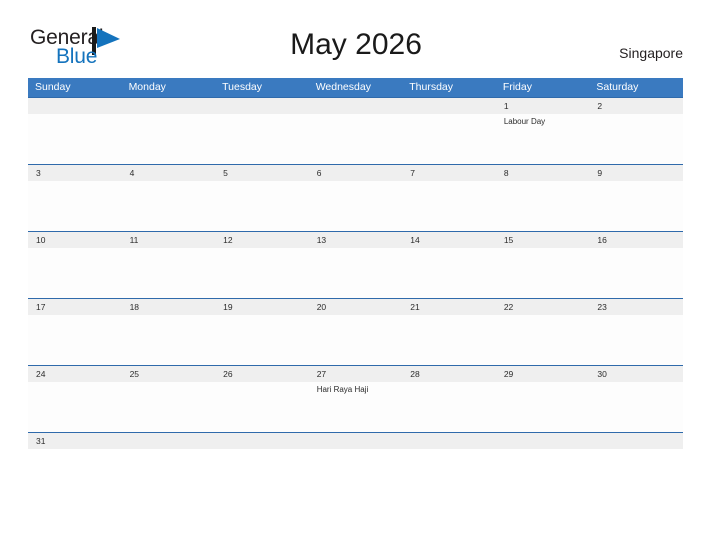 The height and width of the screenshot is (550, 712). I want to click on weekday-header-tuesday: Tuesday, so click(242, 87).